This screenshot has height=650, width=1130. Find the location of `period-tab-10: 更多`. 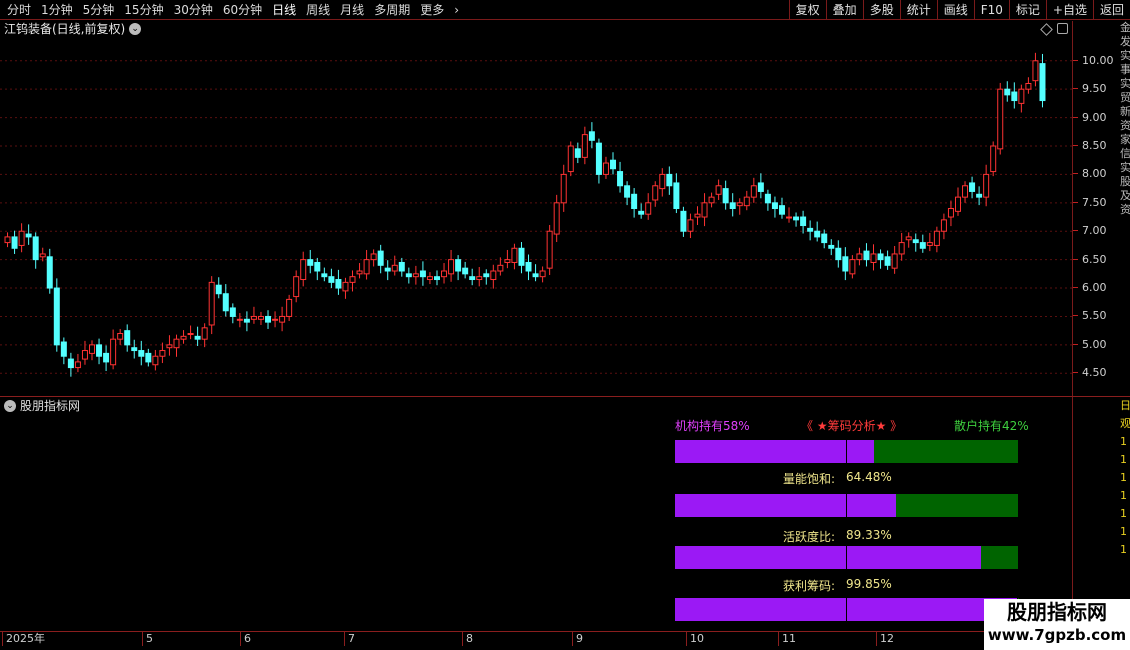

period-tab-10: 更多 is located at coordinates (432, 10).